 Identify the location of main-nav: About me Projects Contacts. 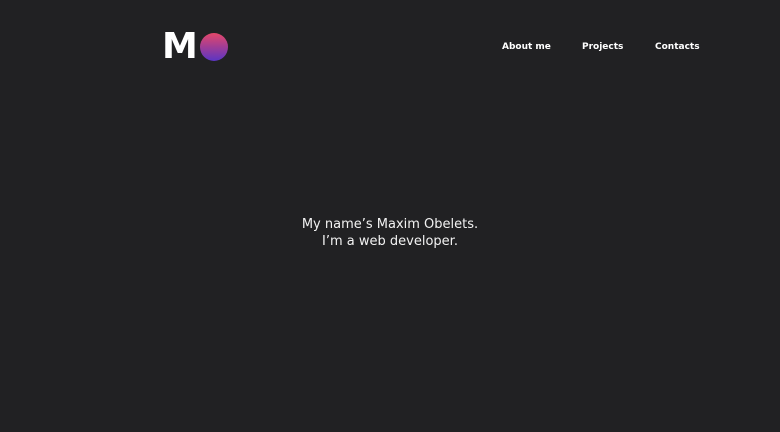
(390, 47).